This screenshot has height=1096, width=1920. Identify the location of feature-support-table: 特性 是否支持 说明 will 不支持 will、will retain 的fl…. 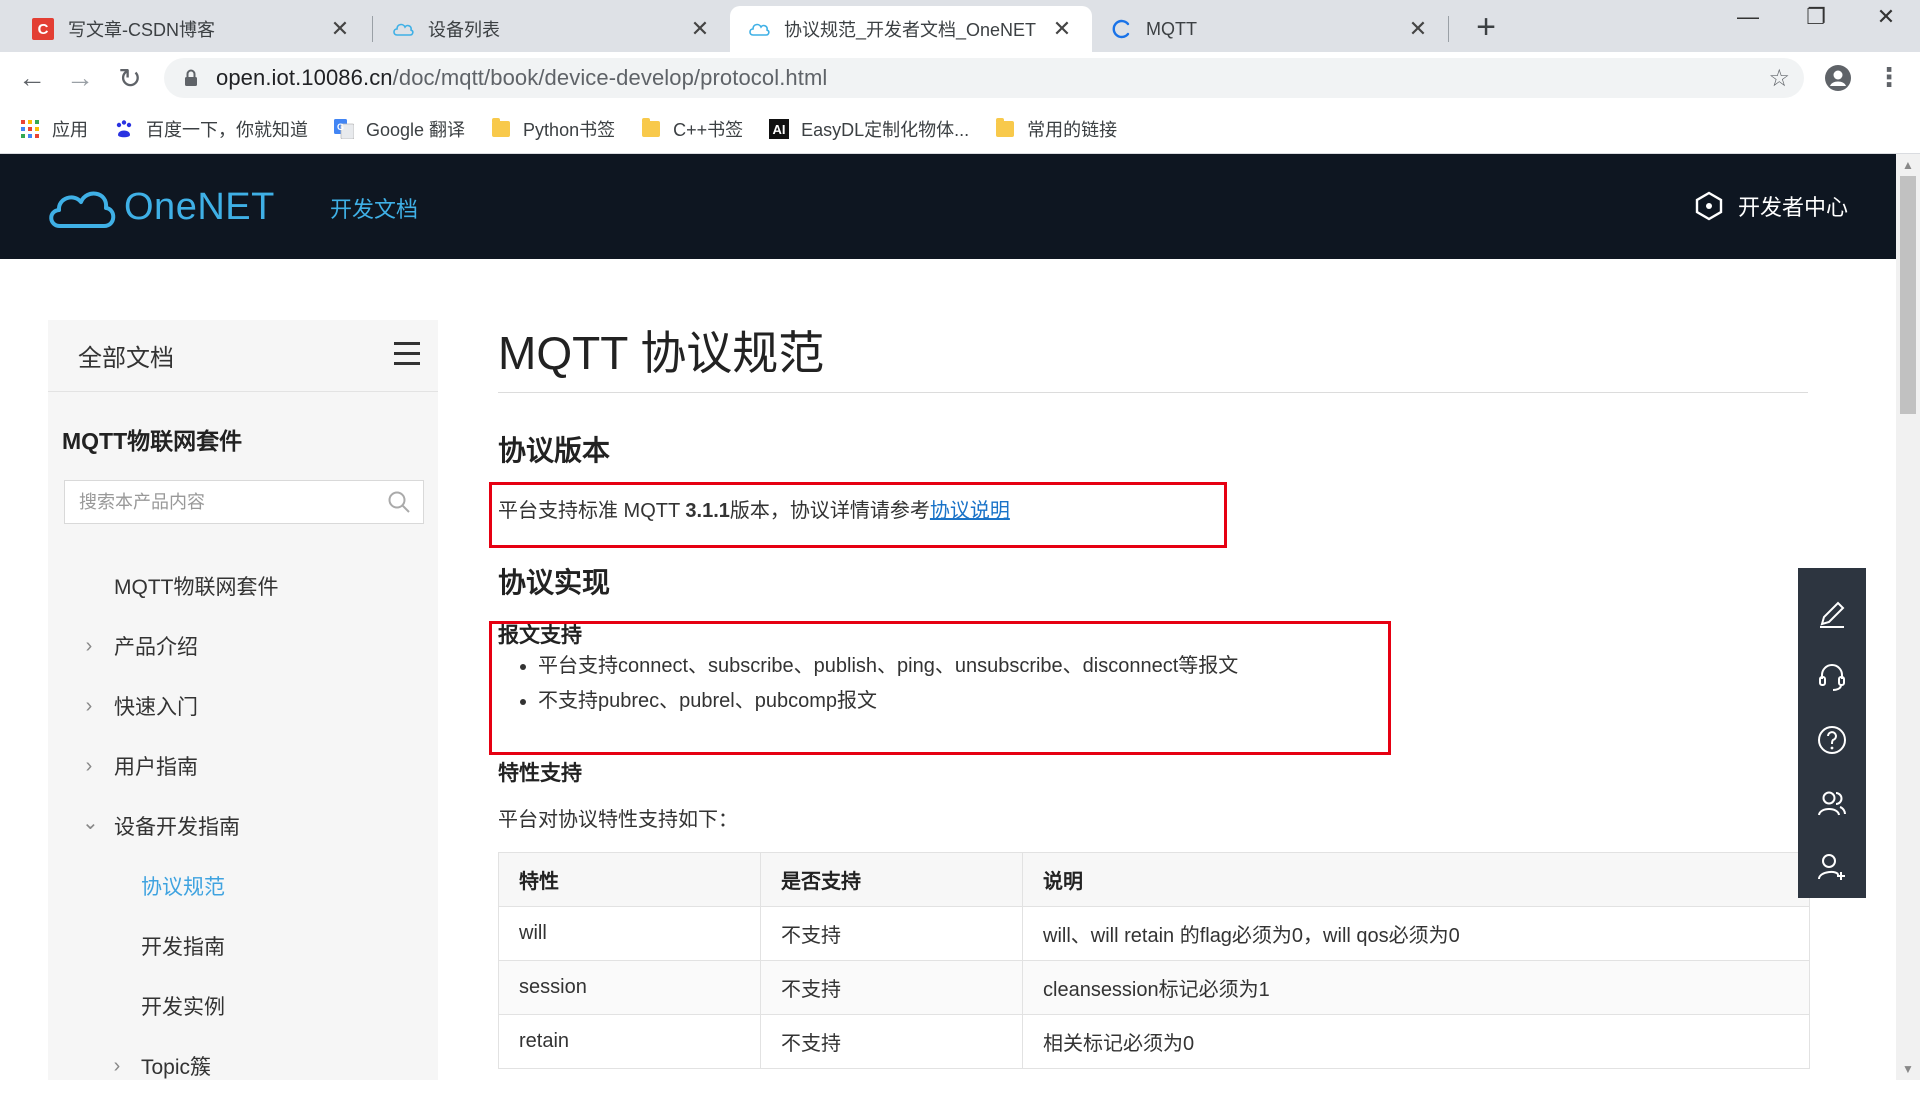
(1154, 960).